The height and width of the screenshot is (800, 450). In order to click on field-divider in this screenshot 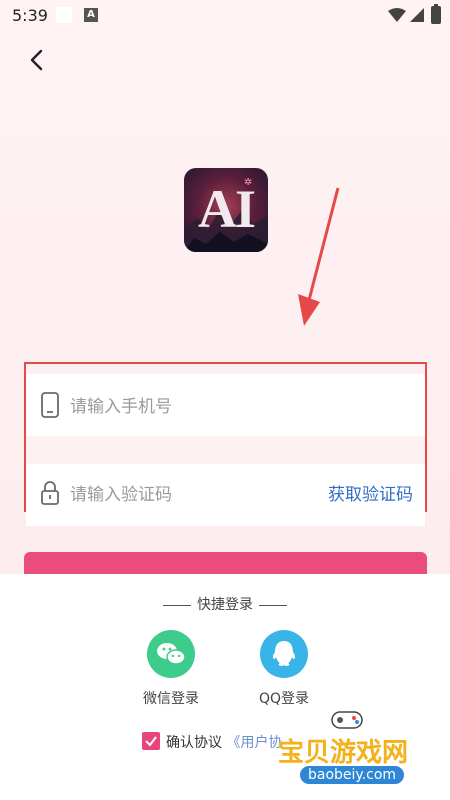, I will do `click(225, 450)`.